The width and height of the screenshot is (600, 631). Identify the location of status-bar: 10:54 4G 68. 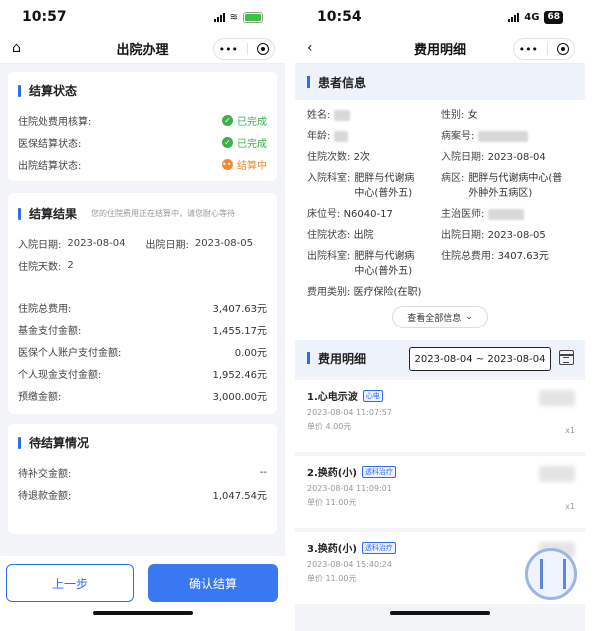
(440, 17).